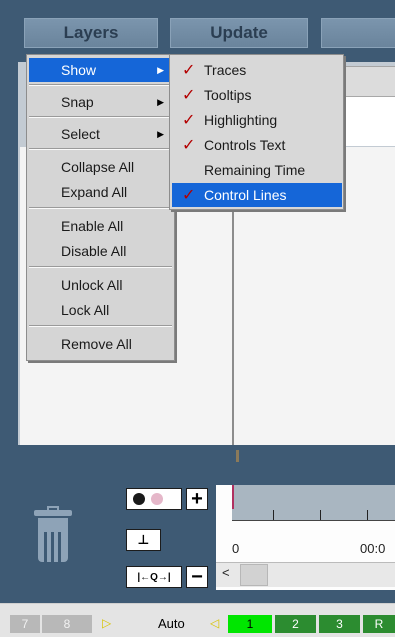 Image resolution: width=395 pixels, height=637 pixels. I want to click on menu-item-lock-all: Lock All, so click(100, 310).